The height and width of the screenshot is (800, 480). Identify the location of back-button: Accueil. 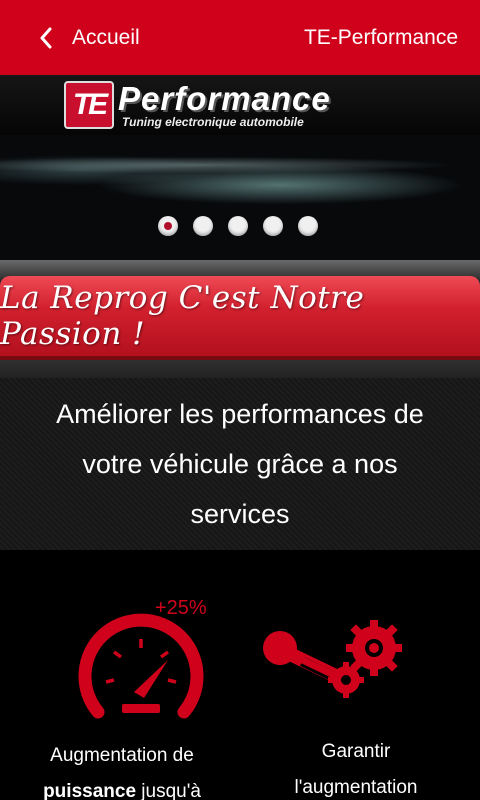
(89, 38).